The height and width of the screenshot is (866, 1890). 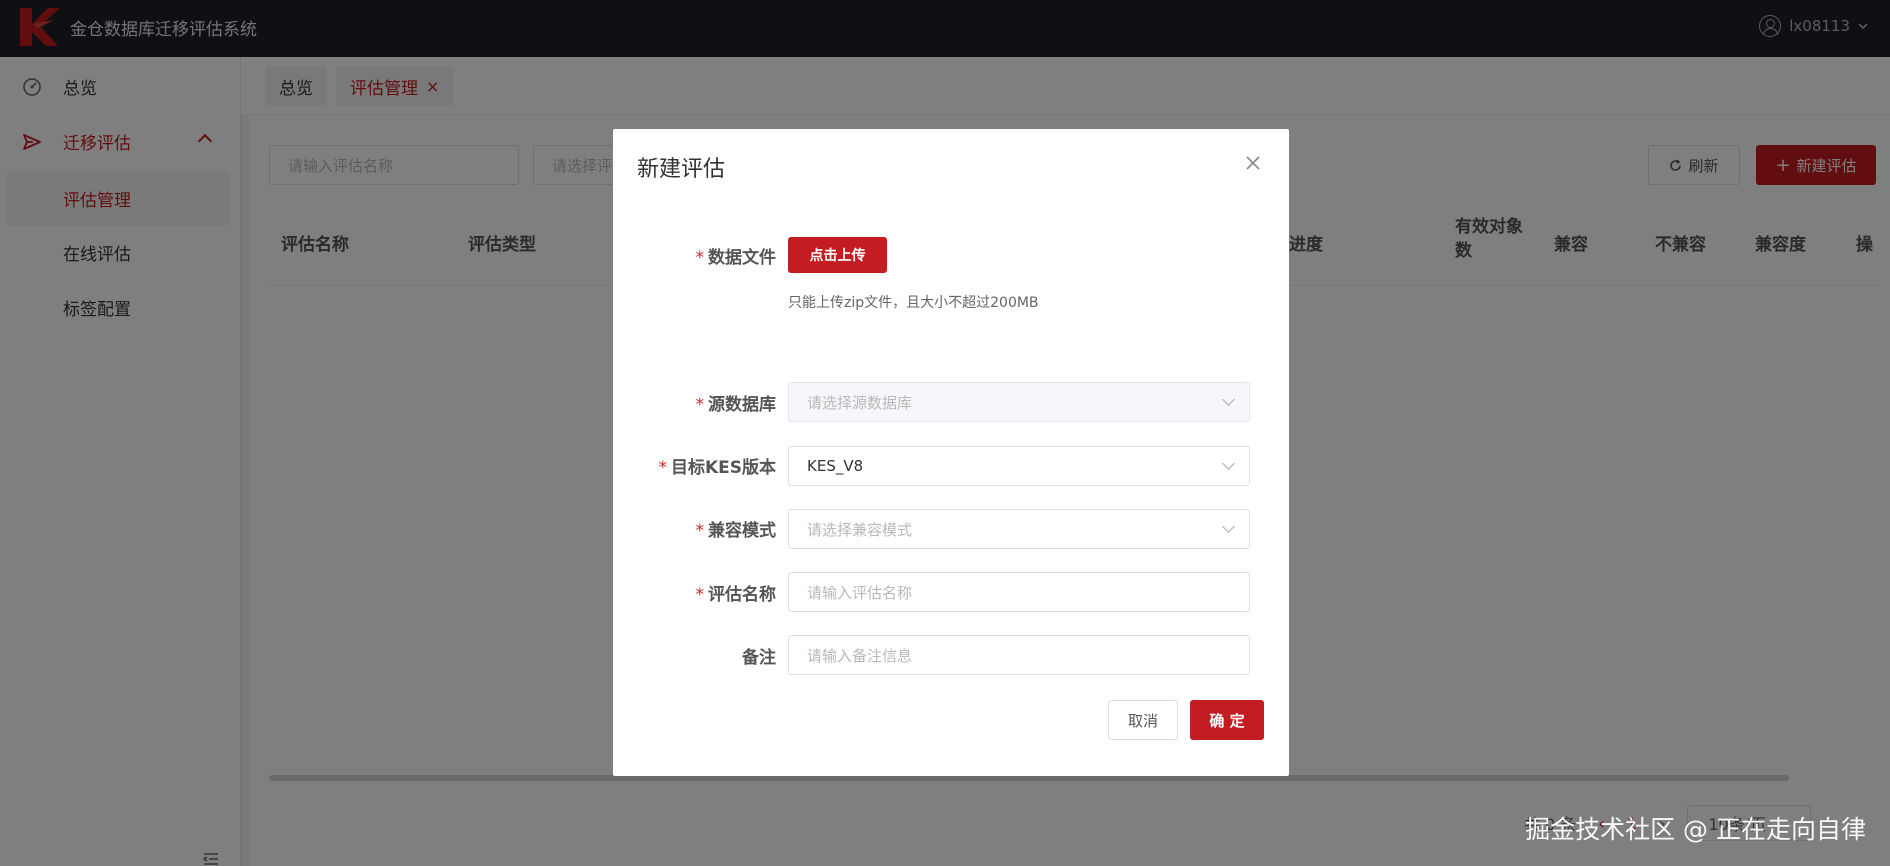 What do you see at coordinates (1143, 720) in the screenshot?
I see `cancel-button: 取消` at bounding box center [1143, 720].